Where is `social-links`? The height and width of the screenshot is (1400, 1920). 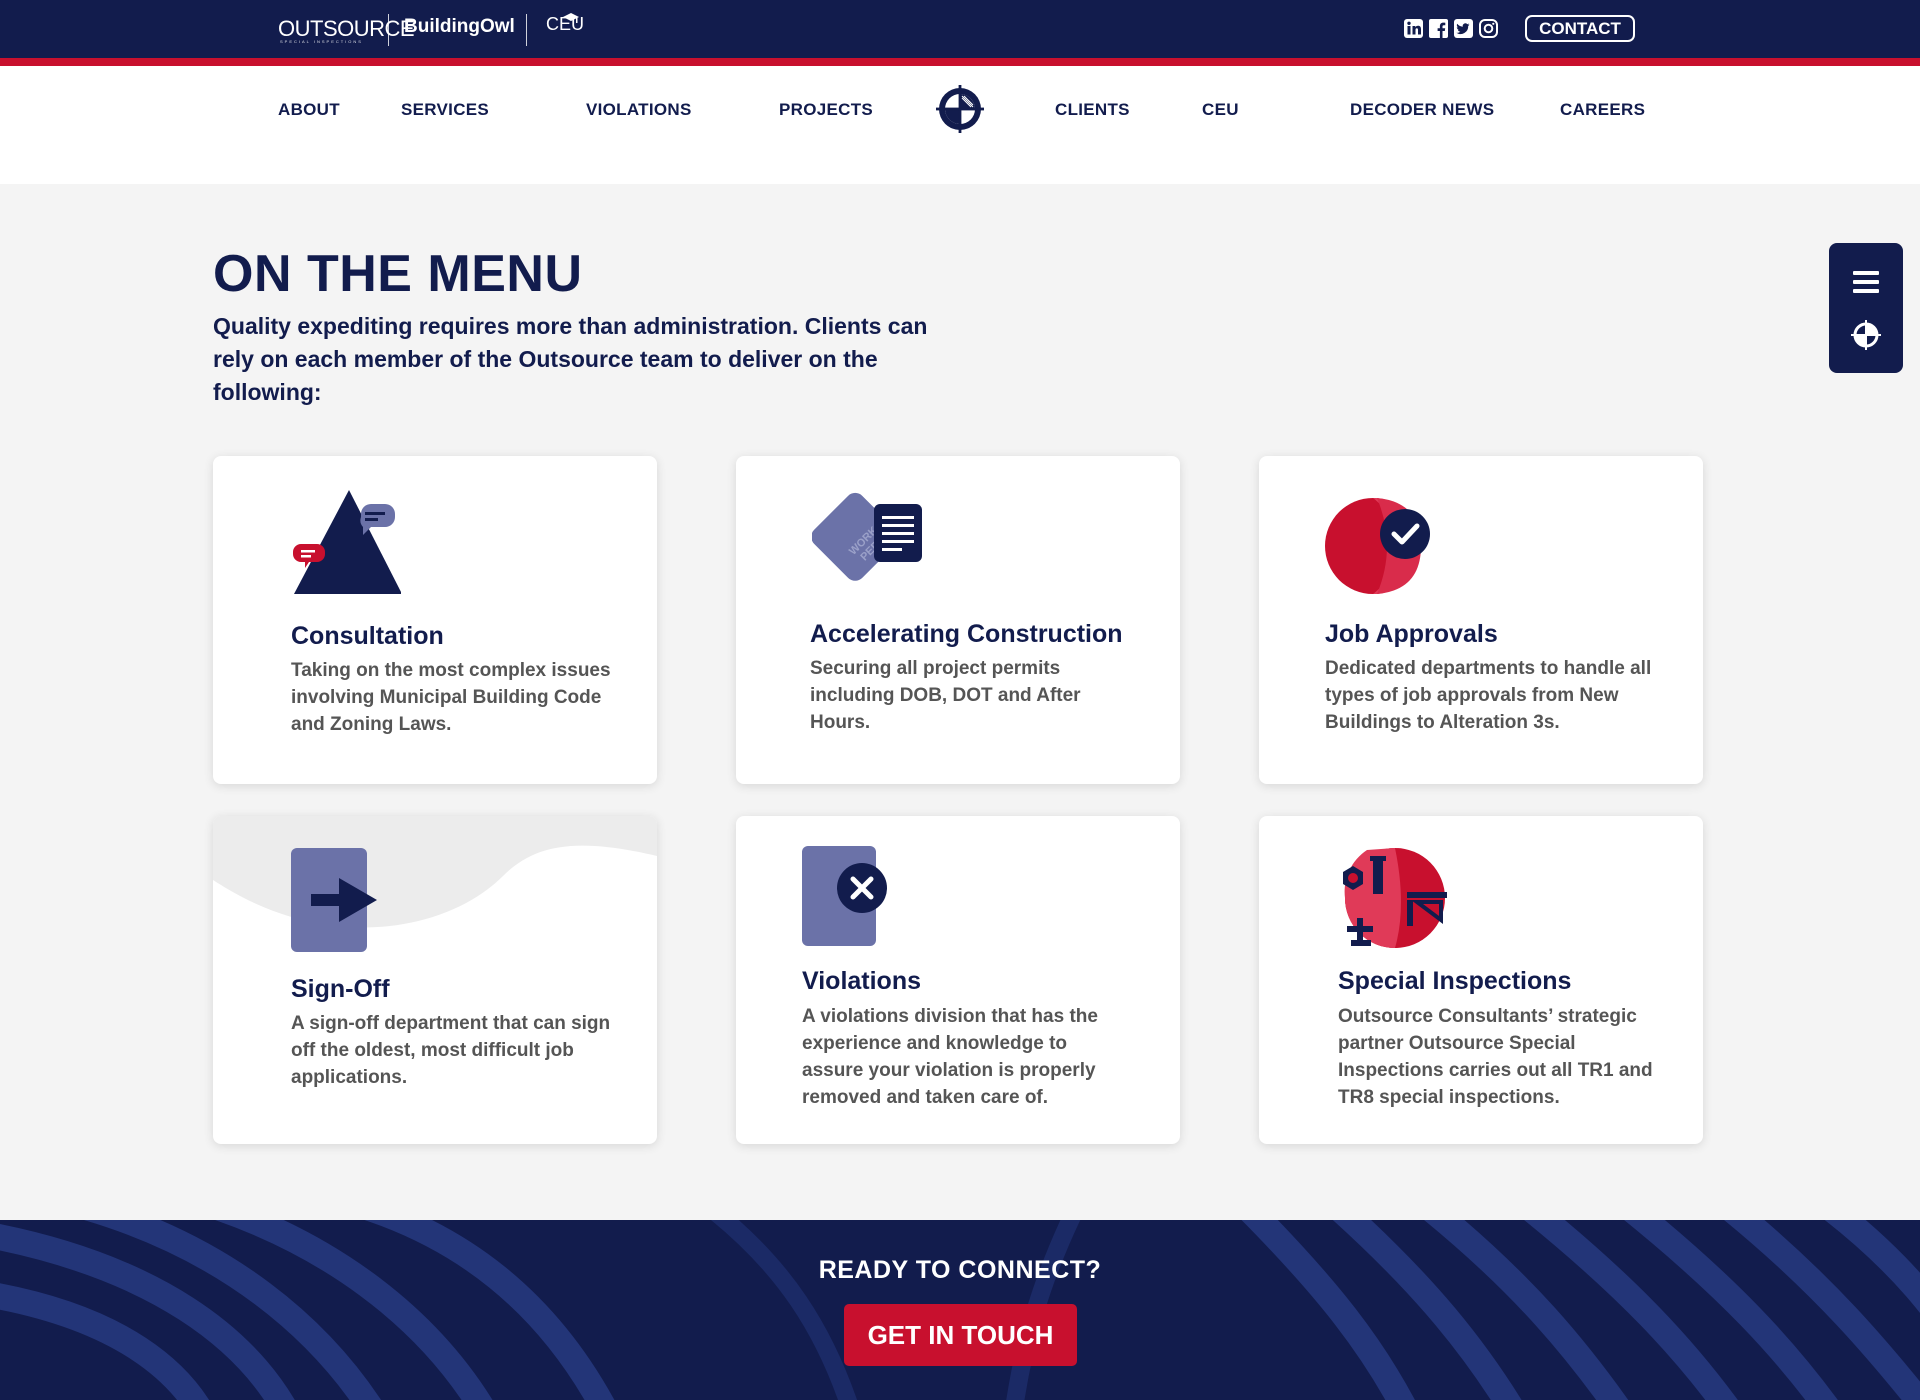
social-links is located at coordinates (1451, 28).